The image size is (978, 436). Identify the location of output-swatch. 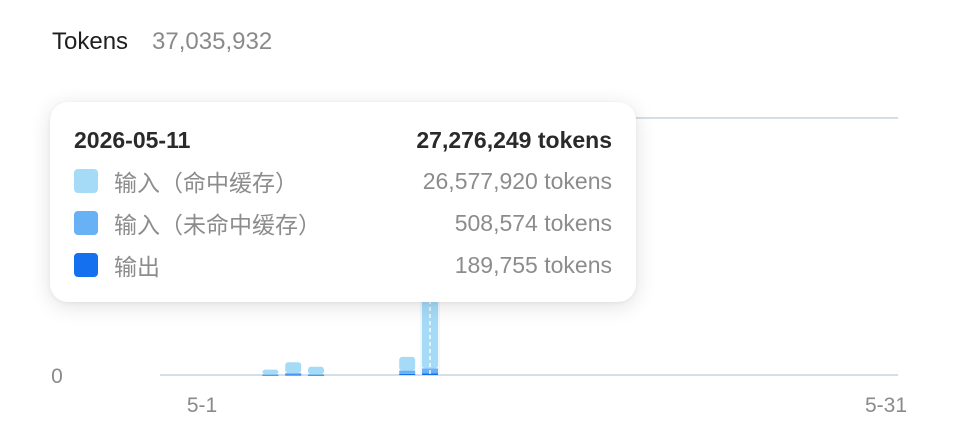
(86, 265).